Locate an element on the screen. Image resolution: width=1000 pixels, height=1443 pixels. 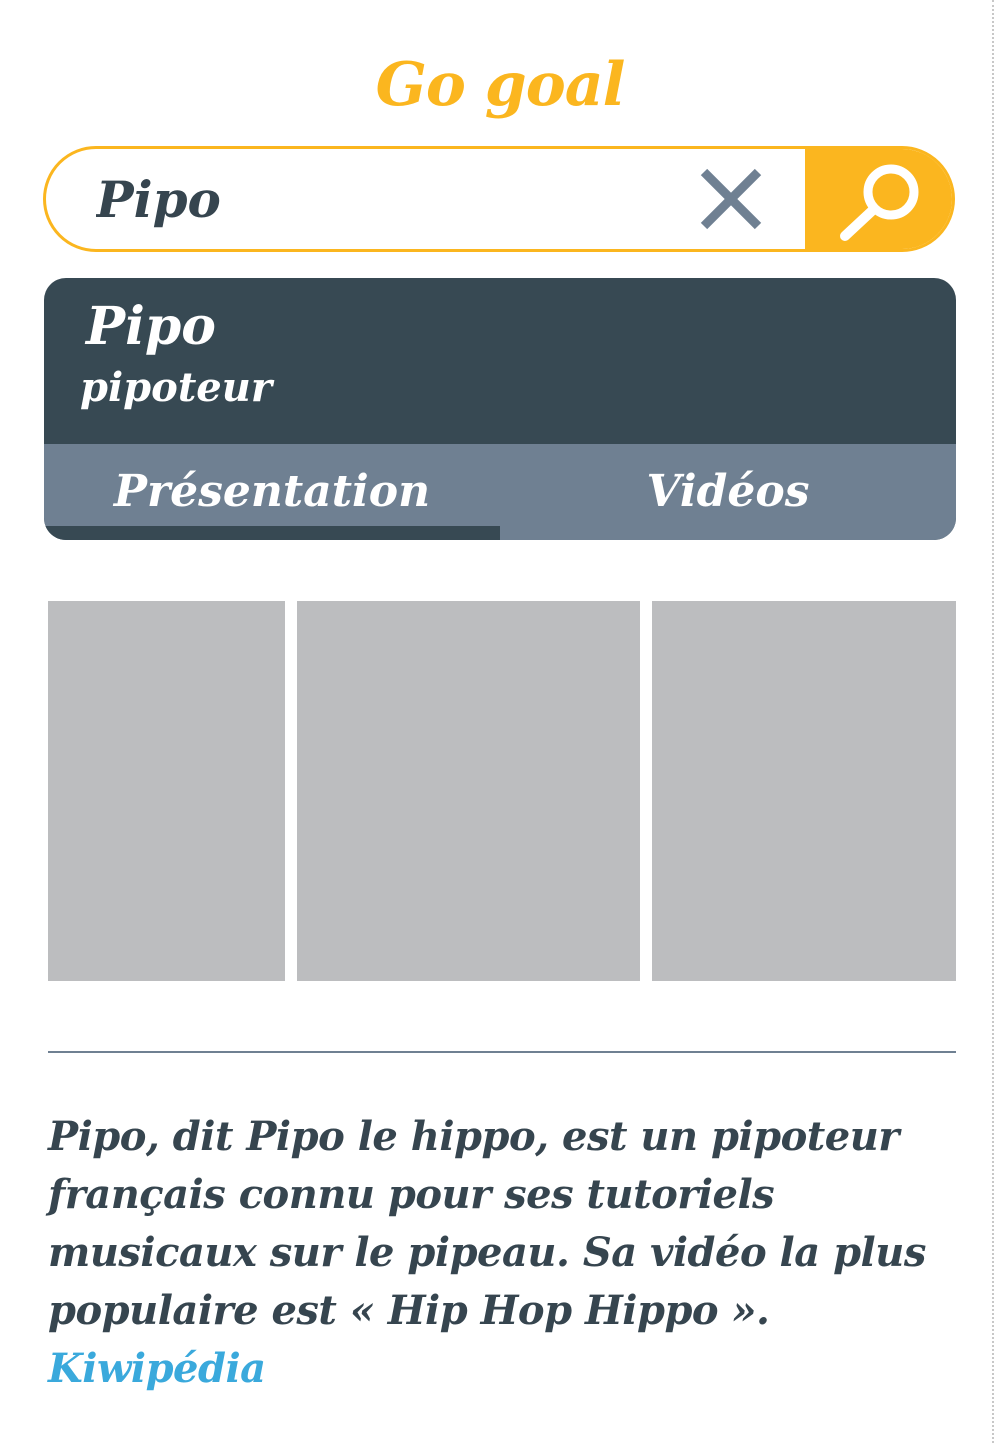
active-tab-indicator is located at coordinates (272, 533).